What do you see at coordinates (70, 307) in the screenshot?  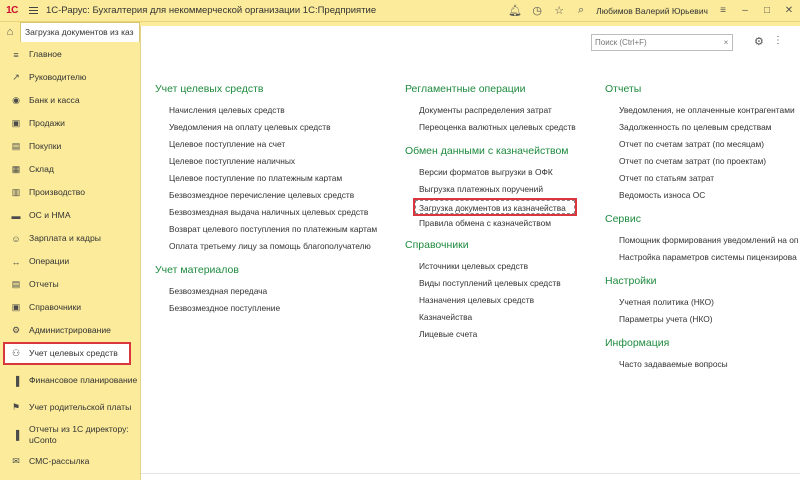 I see `sidebar-item-references: ▣ Справочники` at bounding box center [70, 307].